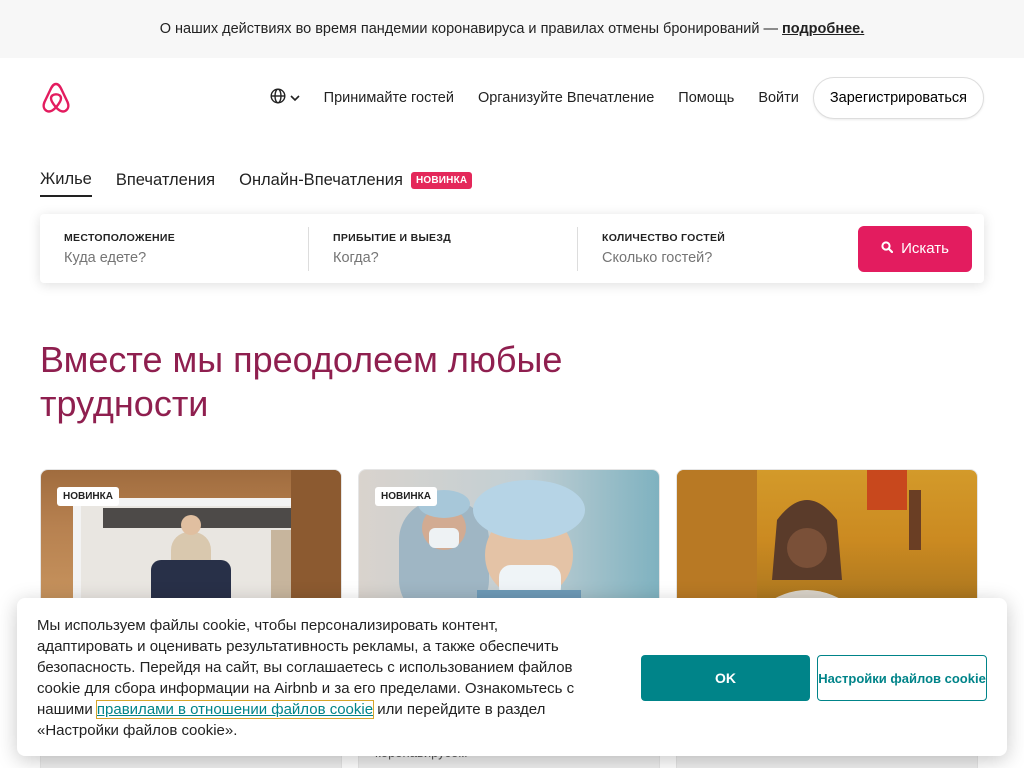 Image resolution: width=1024 pixels, height=768 pixels. I want to click on nav-host-experience: Организуйте Впечатление, so click(566, 98).